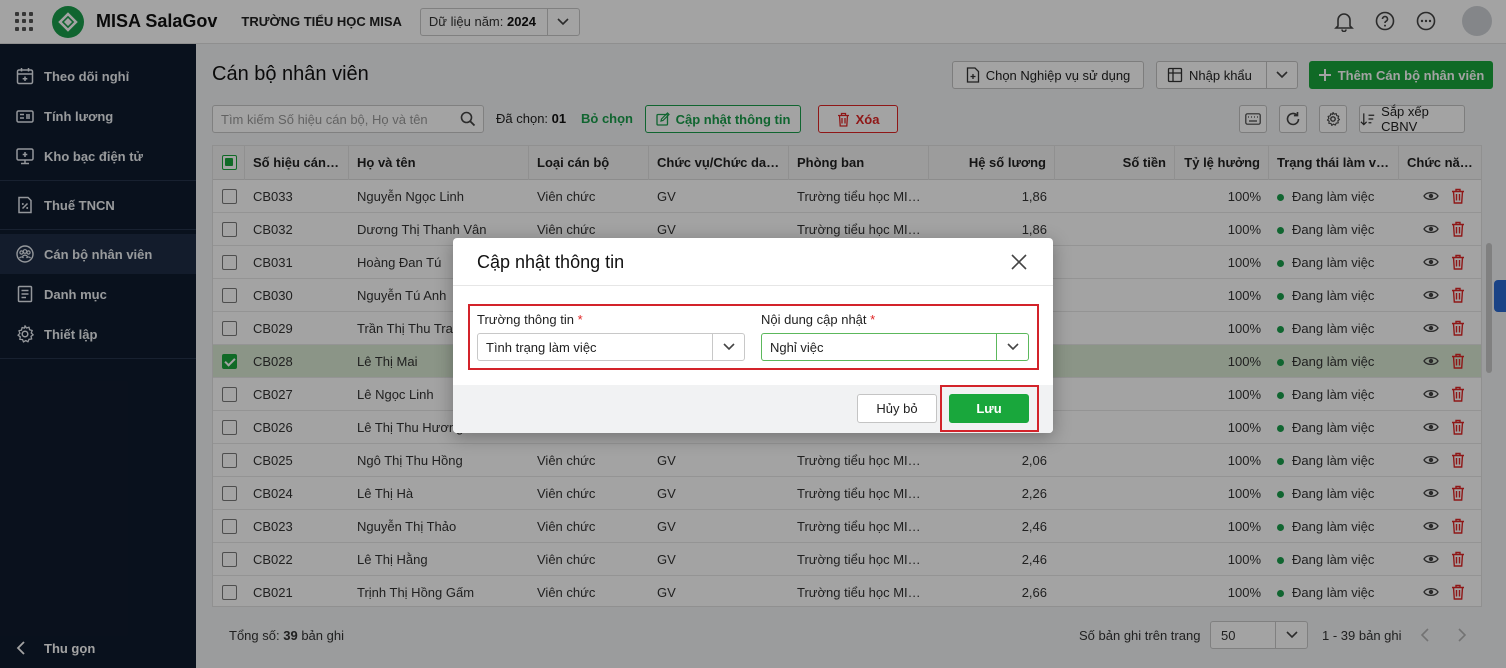  I want to click on field-info-value: Tình trạng làm việc, so click(541, 347).